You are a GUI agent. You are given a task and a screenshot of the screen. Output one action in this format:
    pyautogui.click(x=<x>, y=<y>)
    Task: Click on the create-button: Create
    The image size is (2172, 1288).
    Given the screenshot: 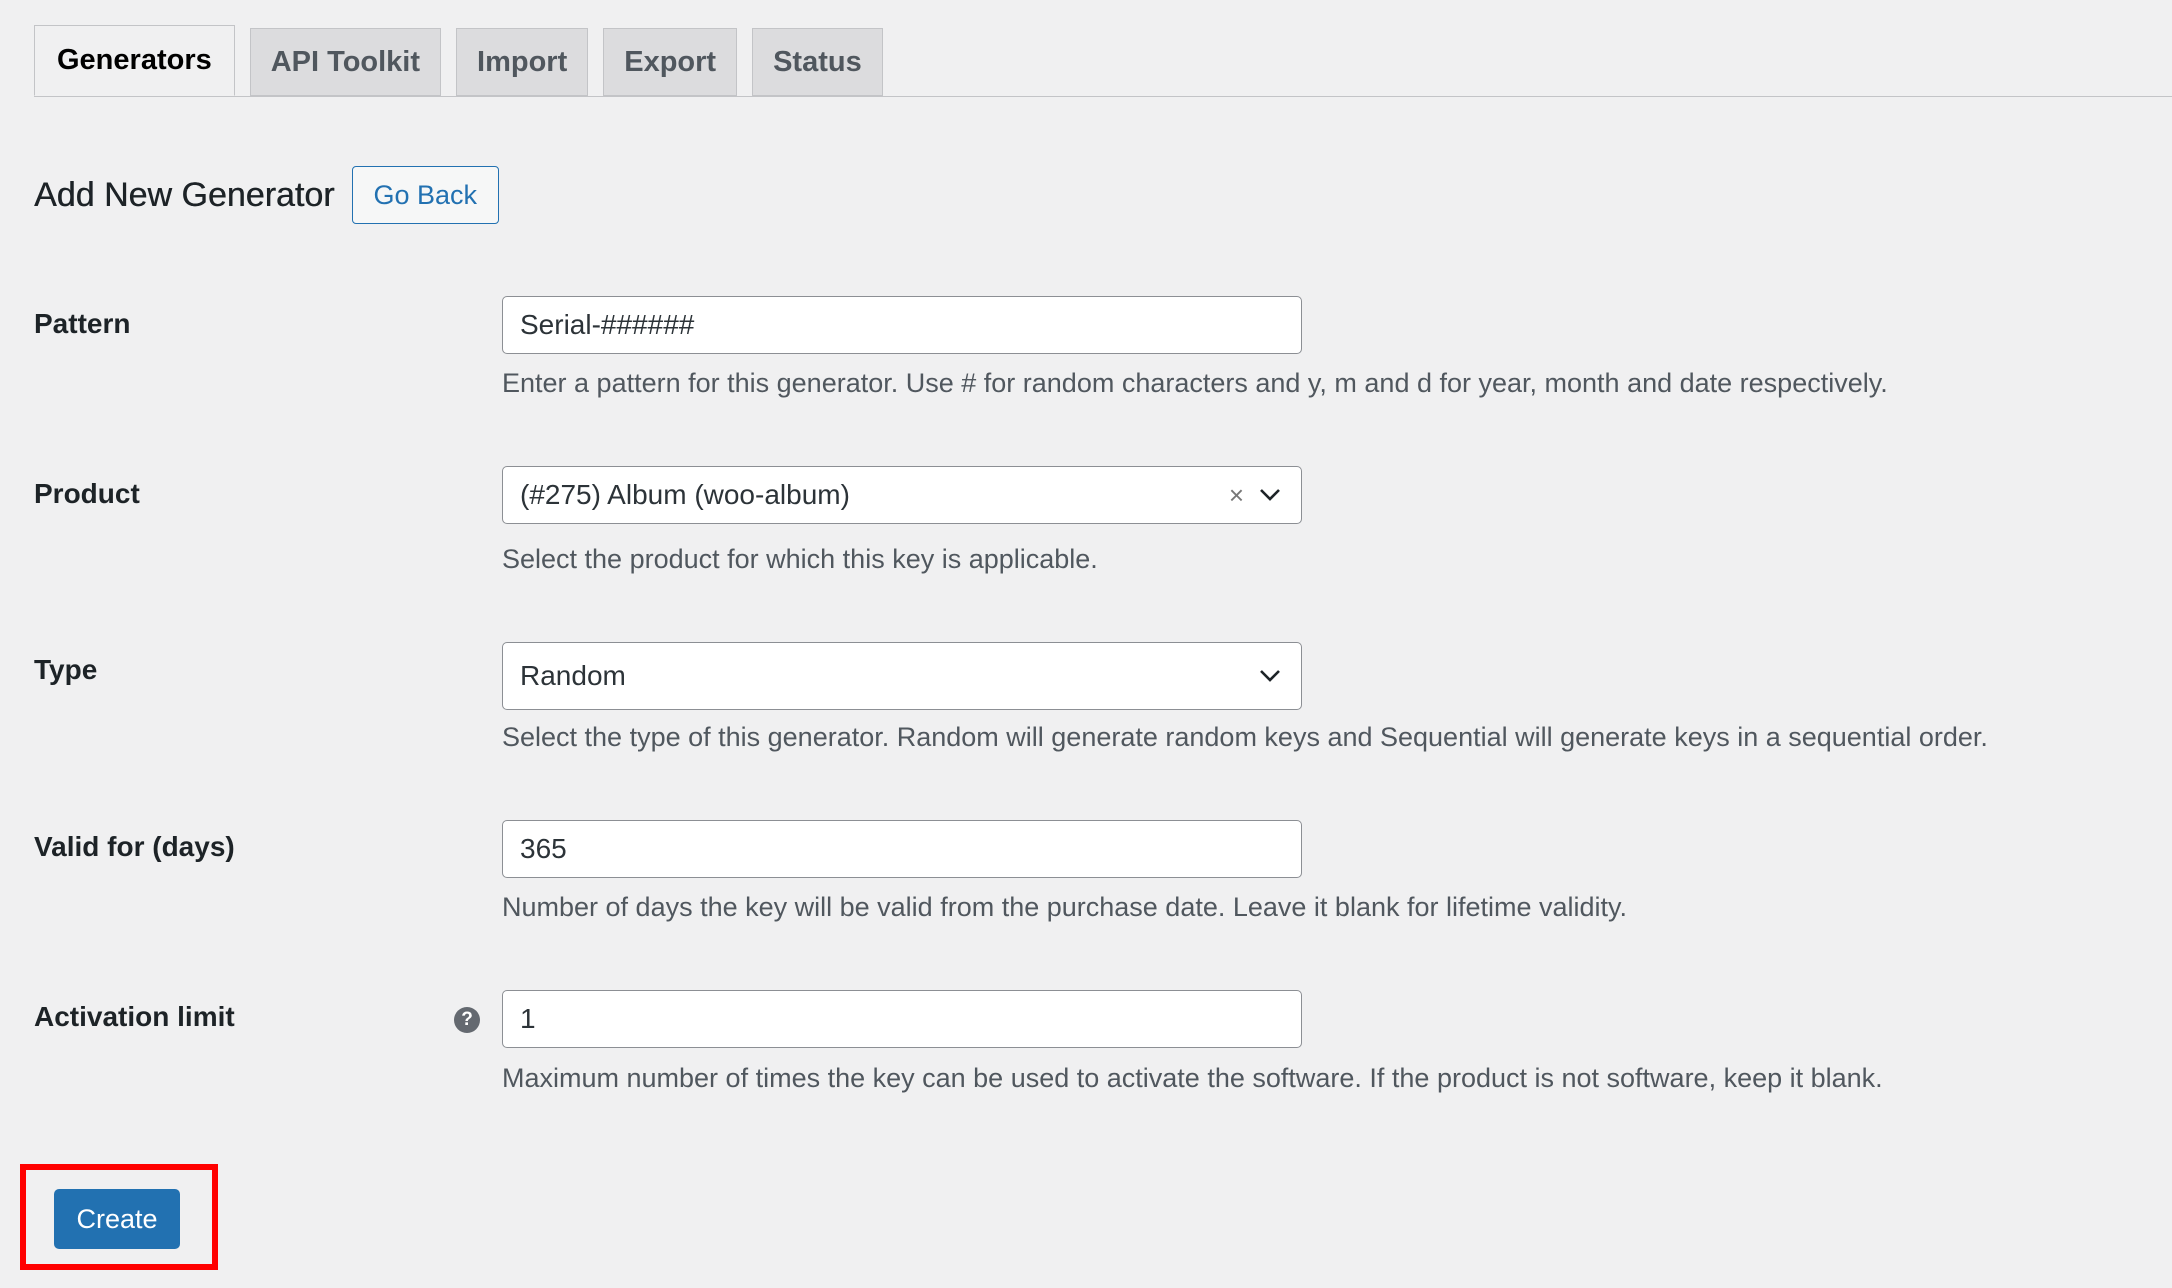 What is the action you would take?
    pyautogui.click(x=117, y=1219)
    